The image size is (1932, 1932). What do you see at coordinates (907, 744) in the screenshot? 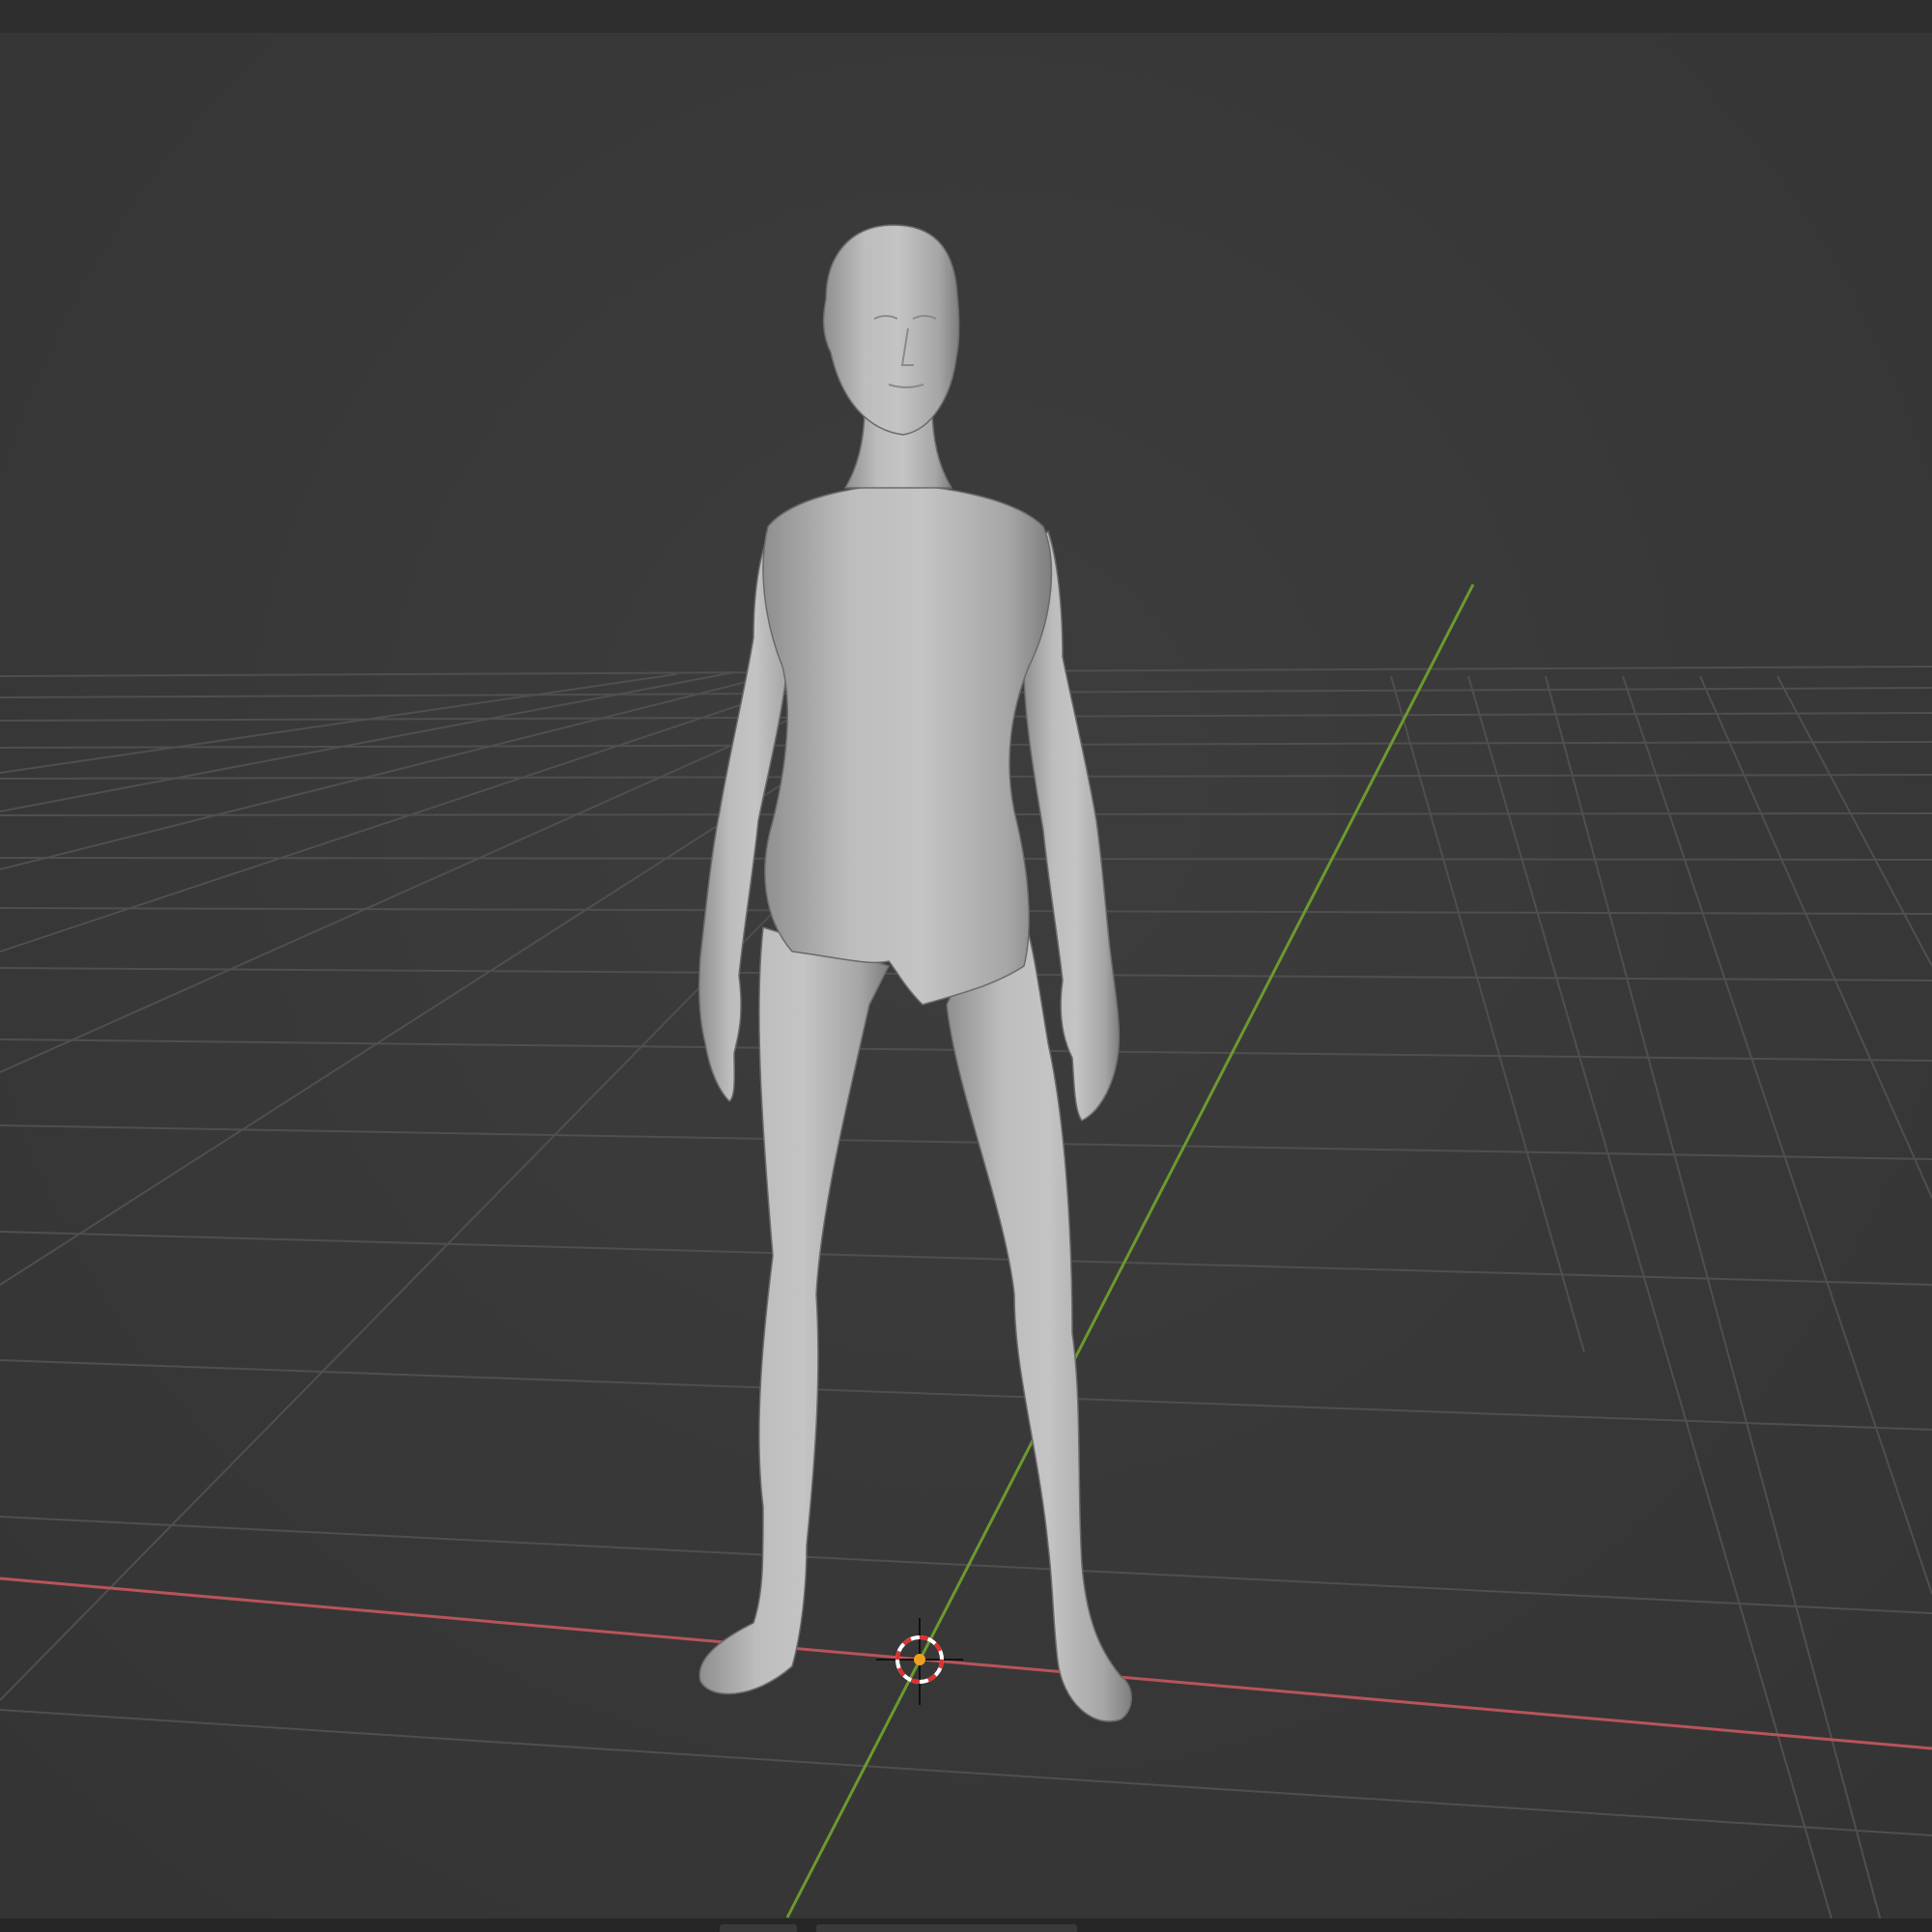
I see `torso` at bounding box center [907, 744].